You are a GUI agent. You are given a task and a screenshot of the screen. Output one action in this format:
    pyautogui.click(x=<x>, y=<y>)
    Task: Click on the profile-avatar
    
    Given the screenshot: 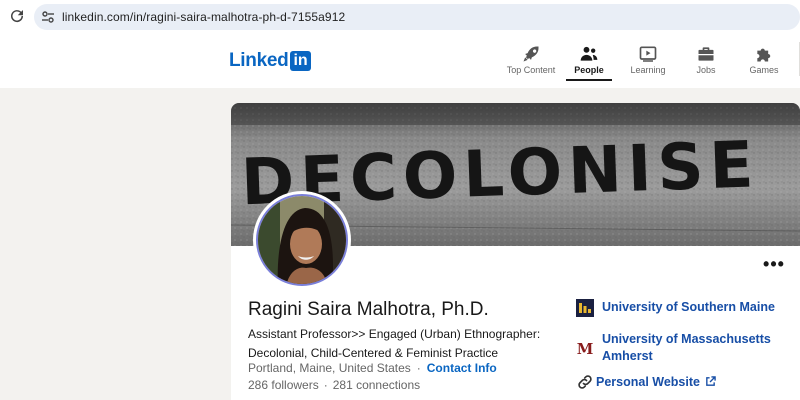 What is the action you would take?
    pyautogui.click(x=302, y=240)
    